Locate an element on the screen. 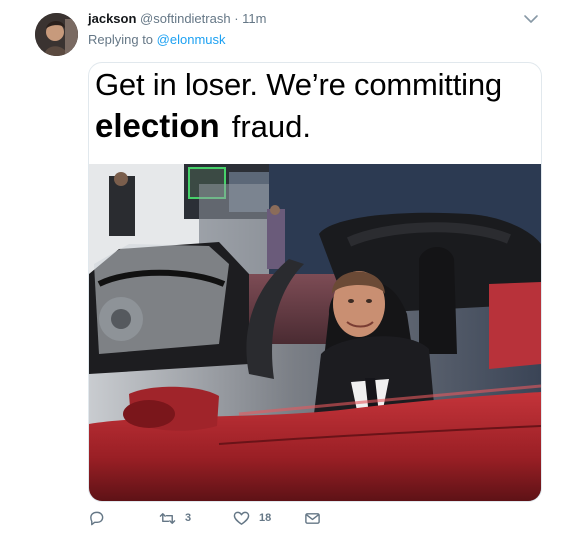 This screenshot has height=537, width=574. tweet-header: jackson @softindietrash · 11m is located at coordinates (177, 18).